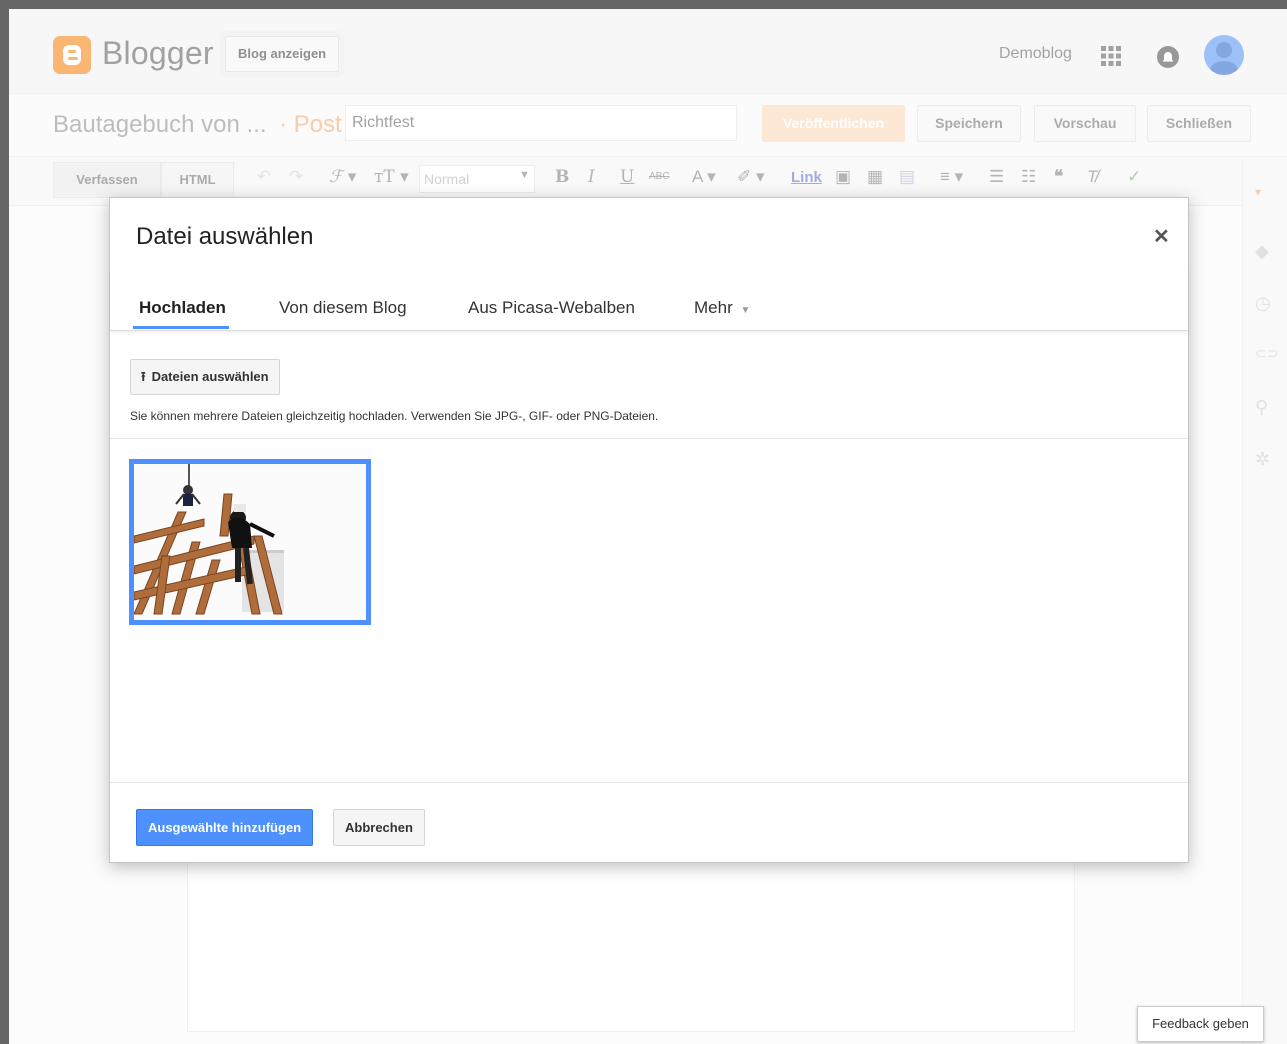 The image size is (1287, 1044). I want to click on close-icon: ✕, so click(1161, 236).